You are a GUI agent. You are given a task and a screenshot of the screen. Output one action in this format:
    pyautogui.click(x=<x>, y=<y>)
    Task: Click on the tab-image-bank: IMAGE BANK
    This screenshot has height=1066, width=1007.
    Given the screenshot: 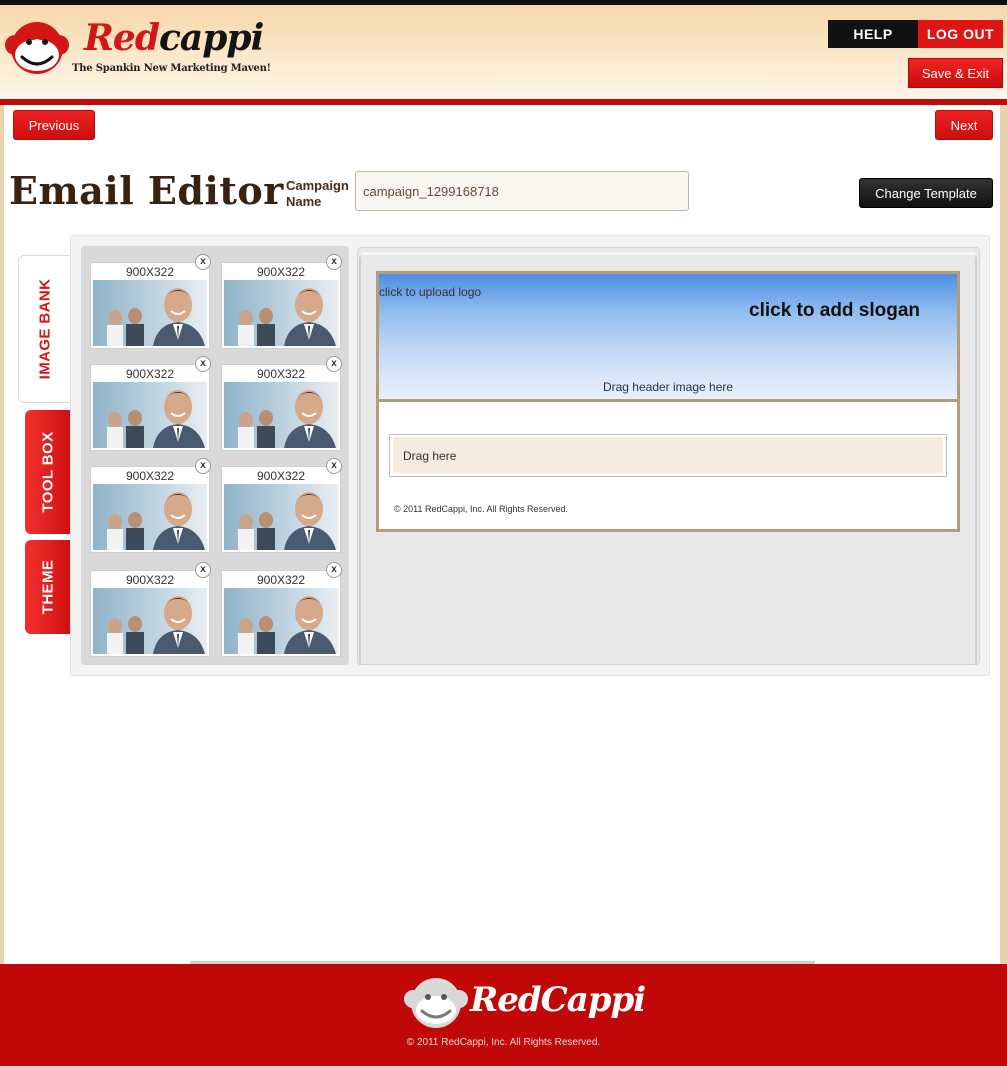 What is the action you would take?
    pyautogui.click(x=44, y=329)
    